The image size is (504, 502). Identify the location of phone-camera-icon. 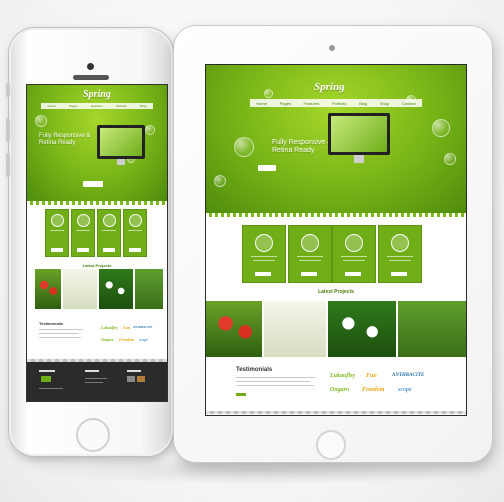
(90, 66).